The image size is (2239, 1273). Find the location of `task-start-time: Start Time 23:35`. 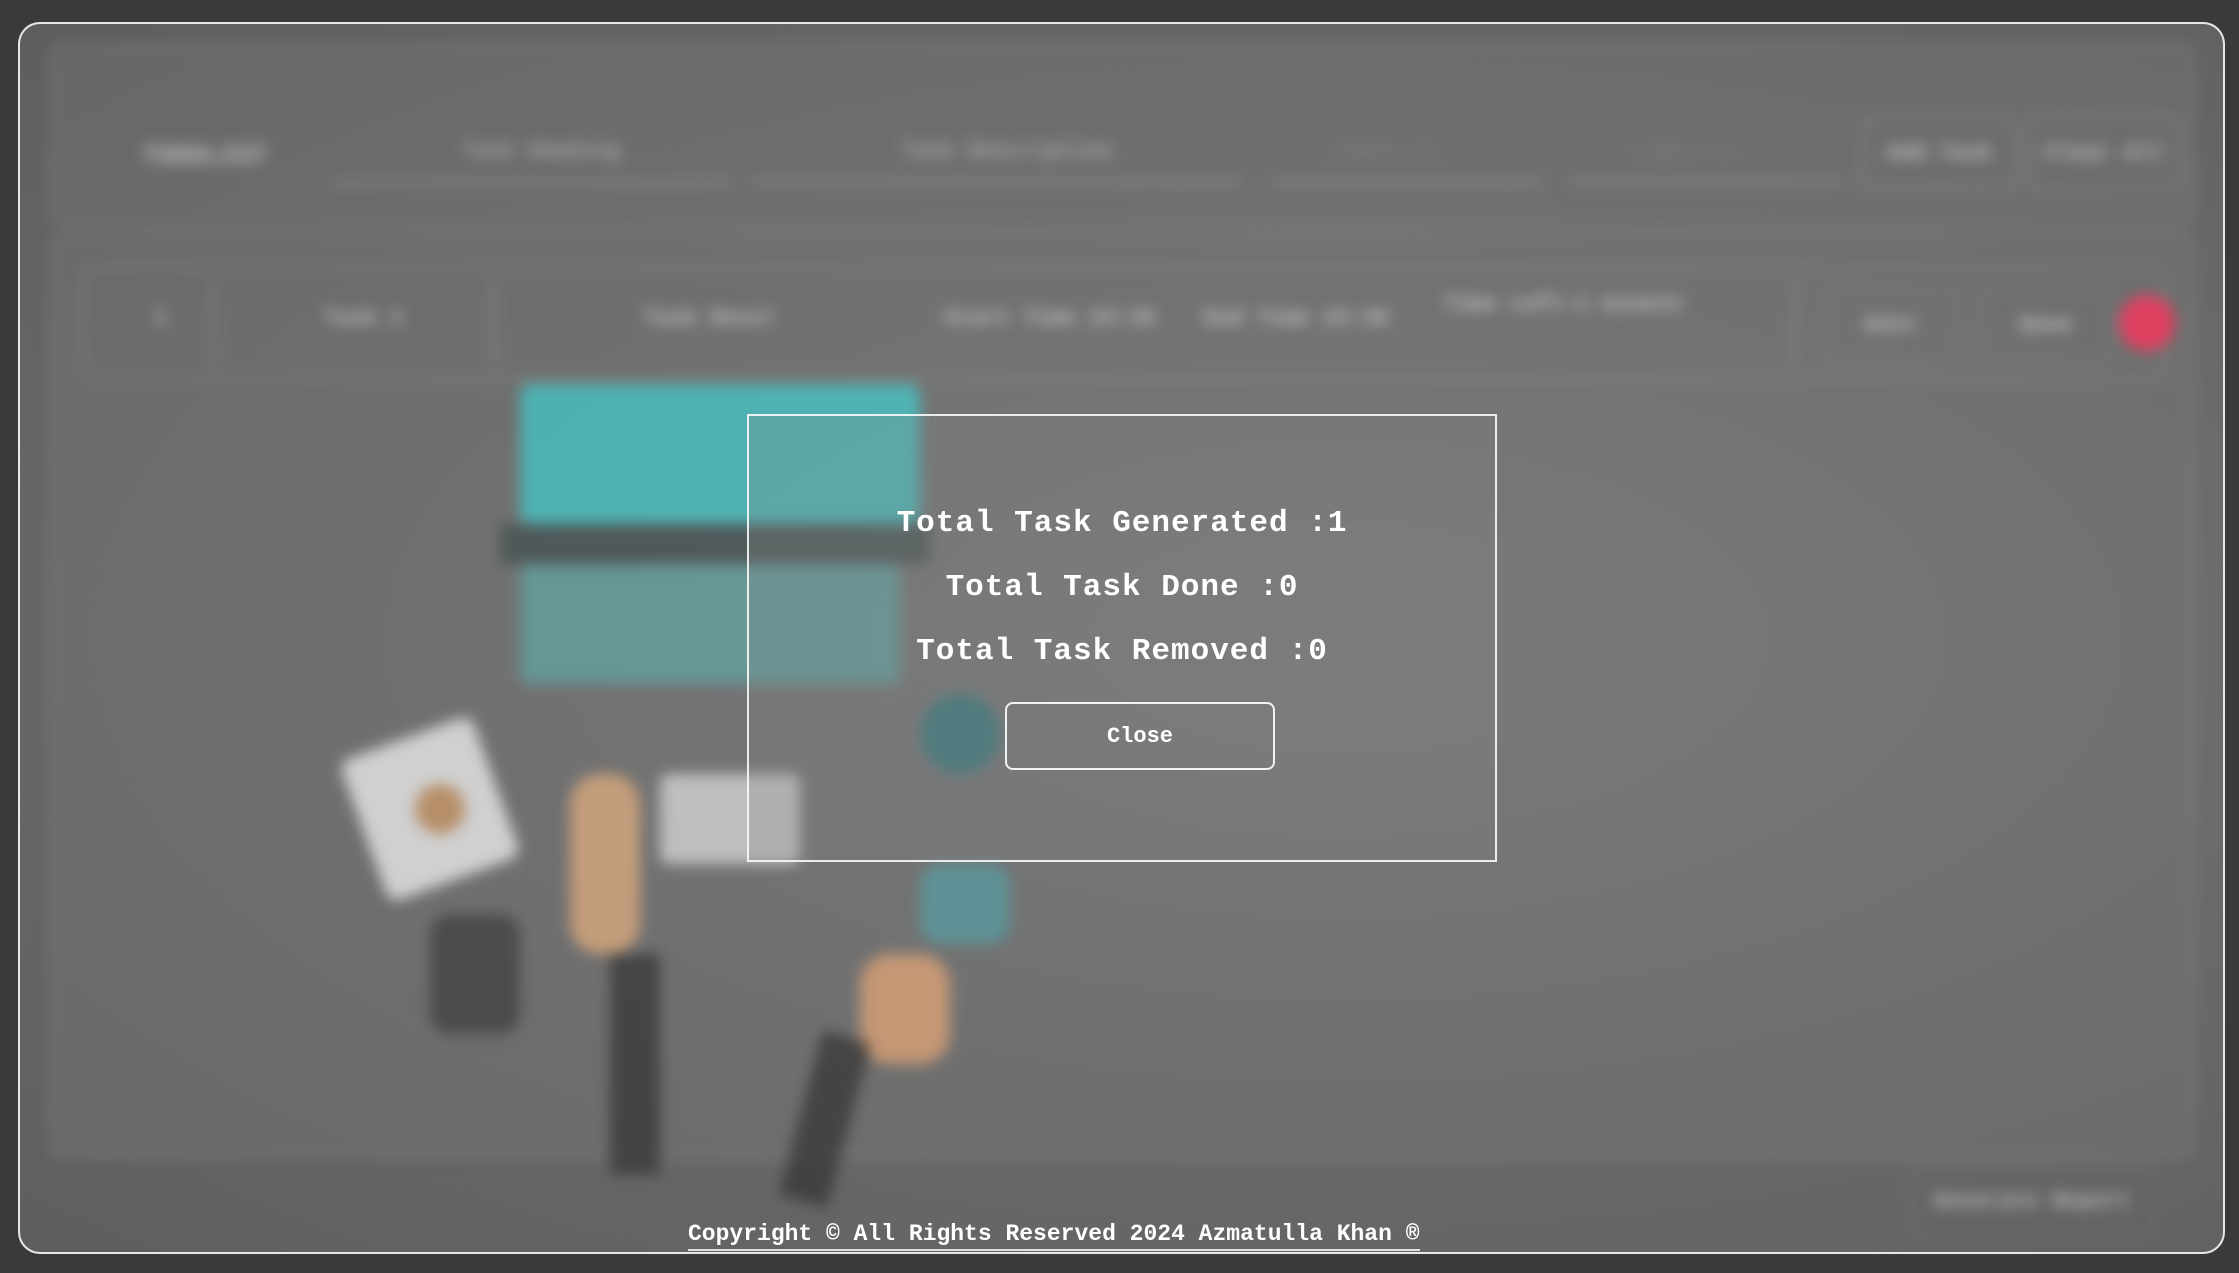

task-start-time: Start Time 23:35 is located at coordinates (1050, 318).